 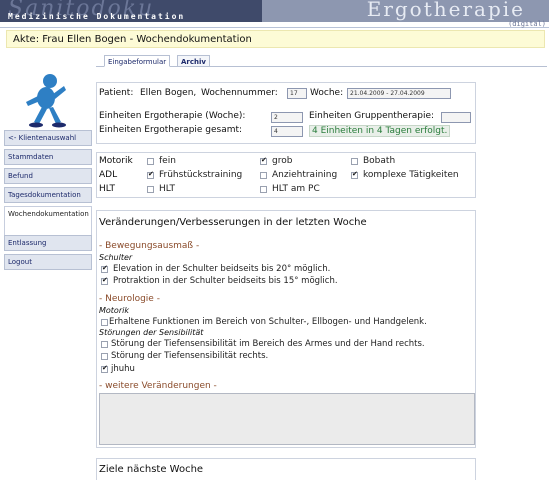 What do you see at coordinates (116, 257) in the screenshot?
I see `subcategory-schulter: Schulter` at bounding box center [116, 257].